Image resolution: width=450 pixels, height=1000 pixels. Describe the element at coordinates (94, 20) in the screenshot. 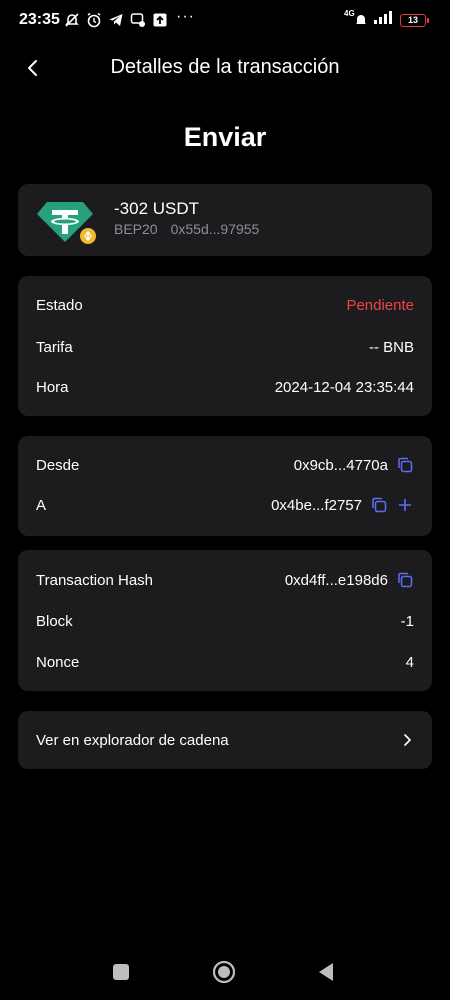

I see `alarm-icon` at that location.